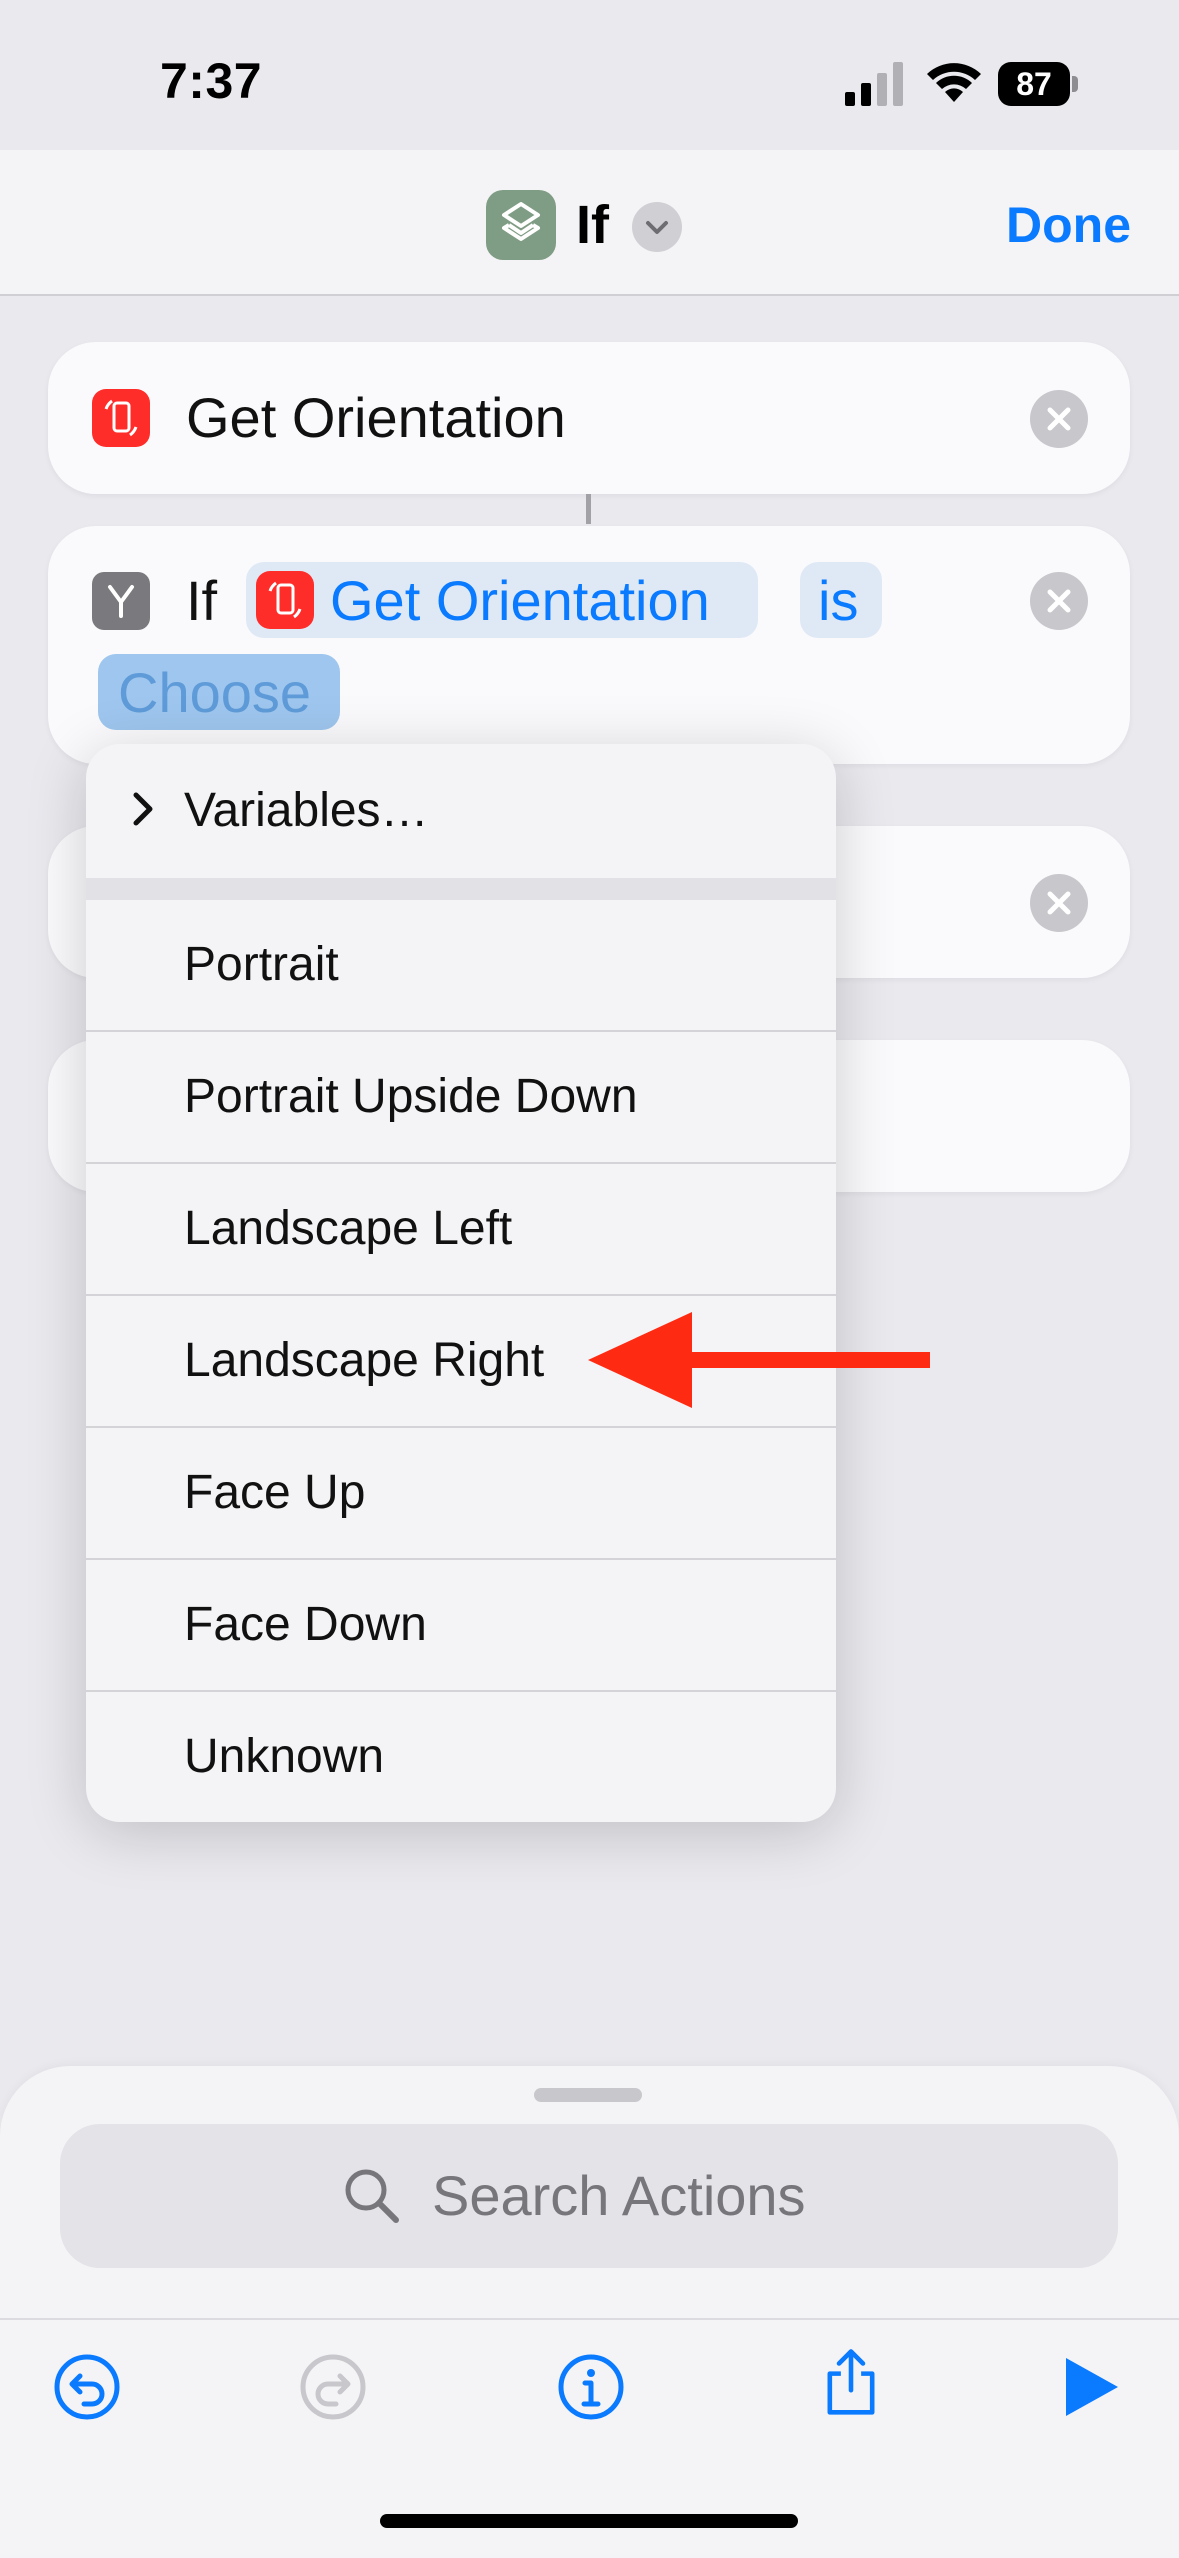 This screenshot has width=1179, height=2558. I want to click on menu-item-portrait-upside-down: Portrait Upside Down, so click(461, 1097).